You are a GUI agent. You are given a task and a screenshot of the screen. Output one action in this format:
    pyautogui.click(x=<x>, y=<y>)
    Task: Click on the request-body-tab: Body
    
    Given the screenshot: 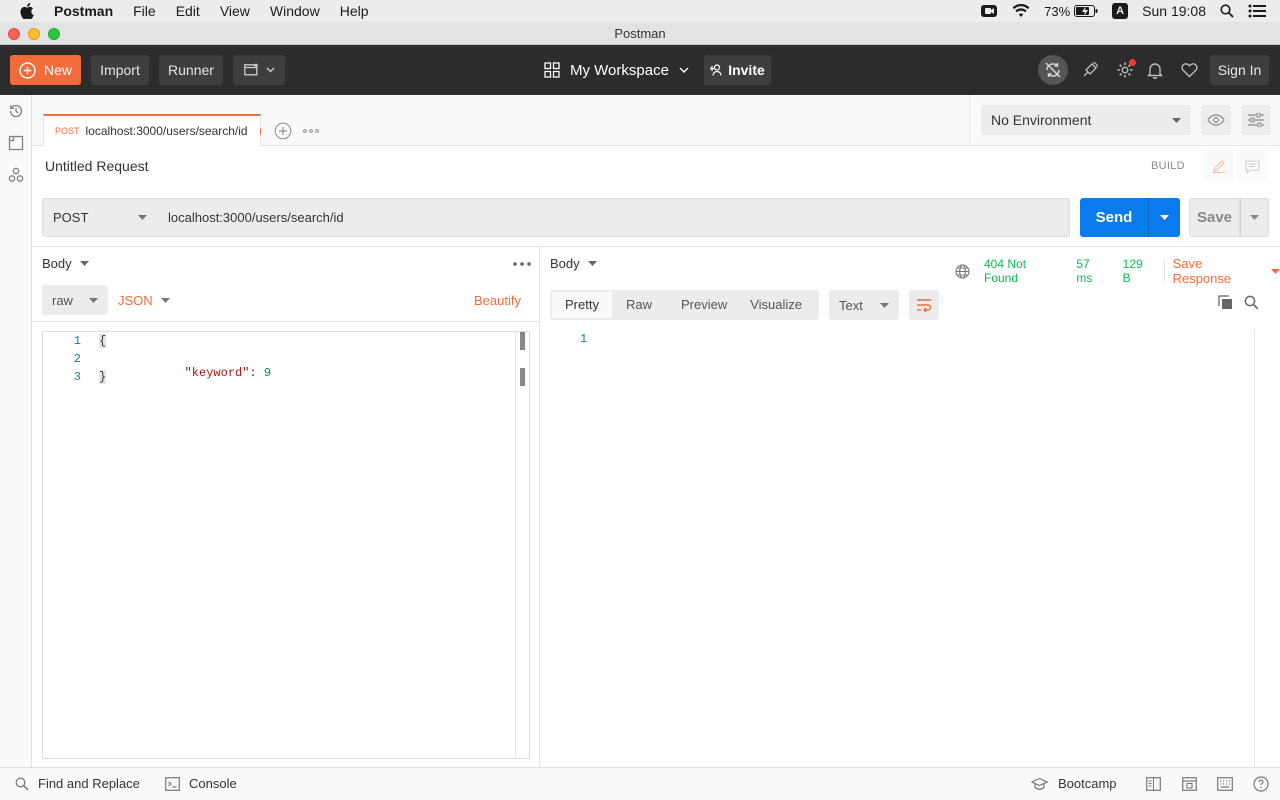 What is the action you would take?
    pyautogui.click(x=65, y=263)
    